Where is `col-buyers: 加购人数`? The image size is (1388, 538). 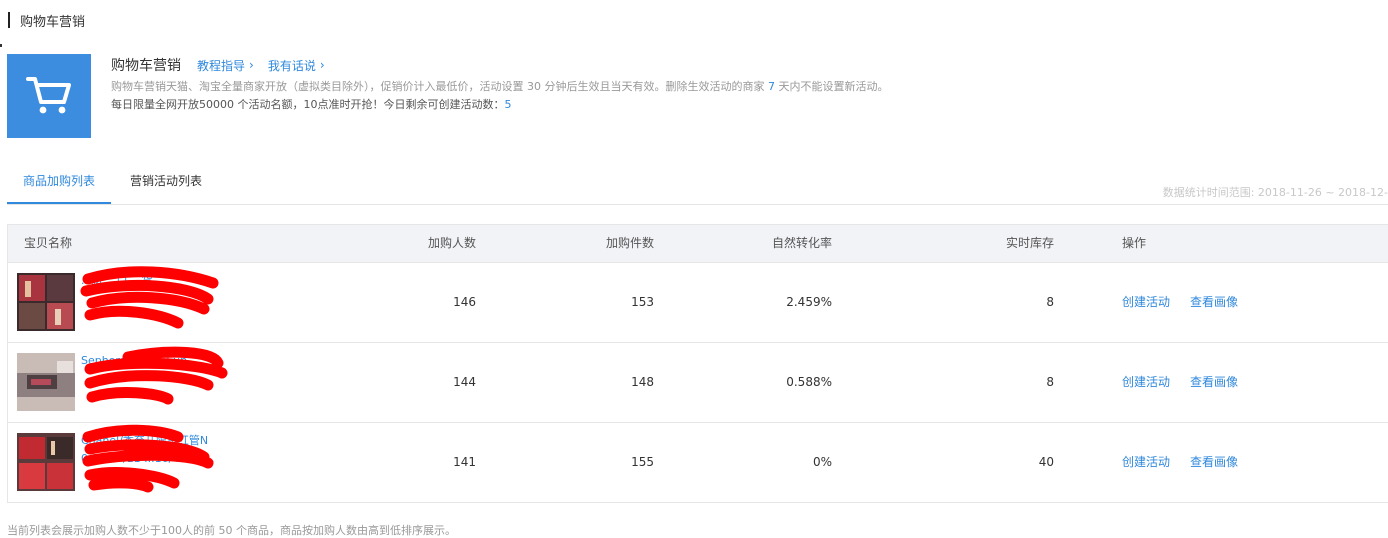 col-buyers: 加购人数 is located at coordinates (451, 243).